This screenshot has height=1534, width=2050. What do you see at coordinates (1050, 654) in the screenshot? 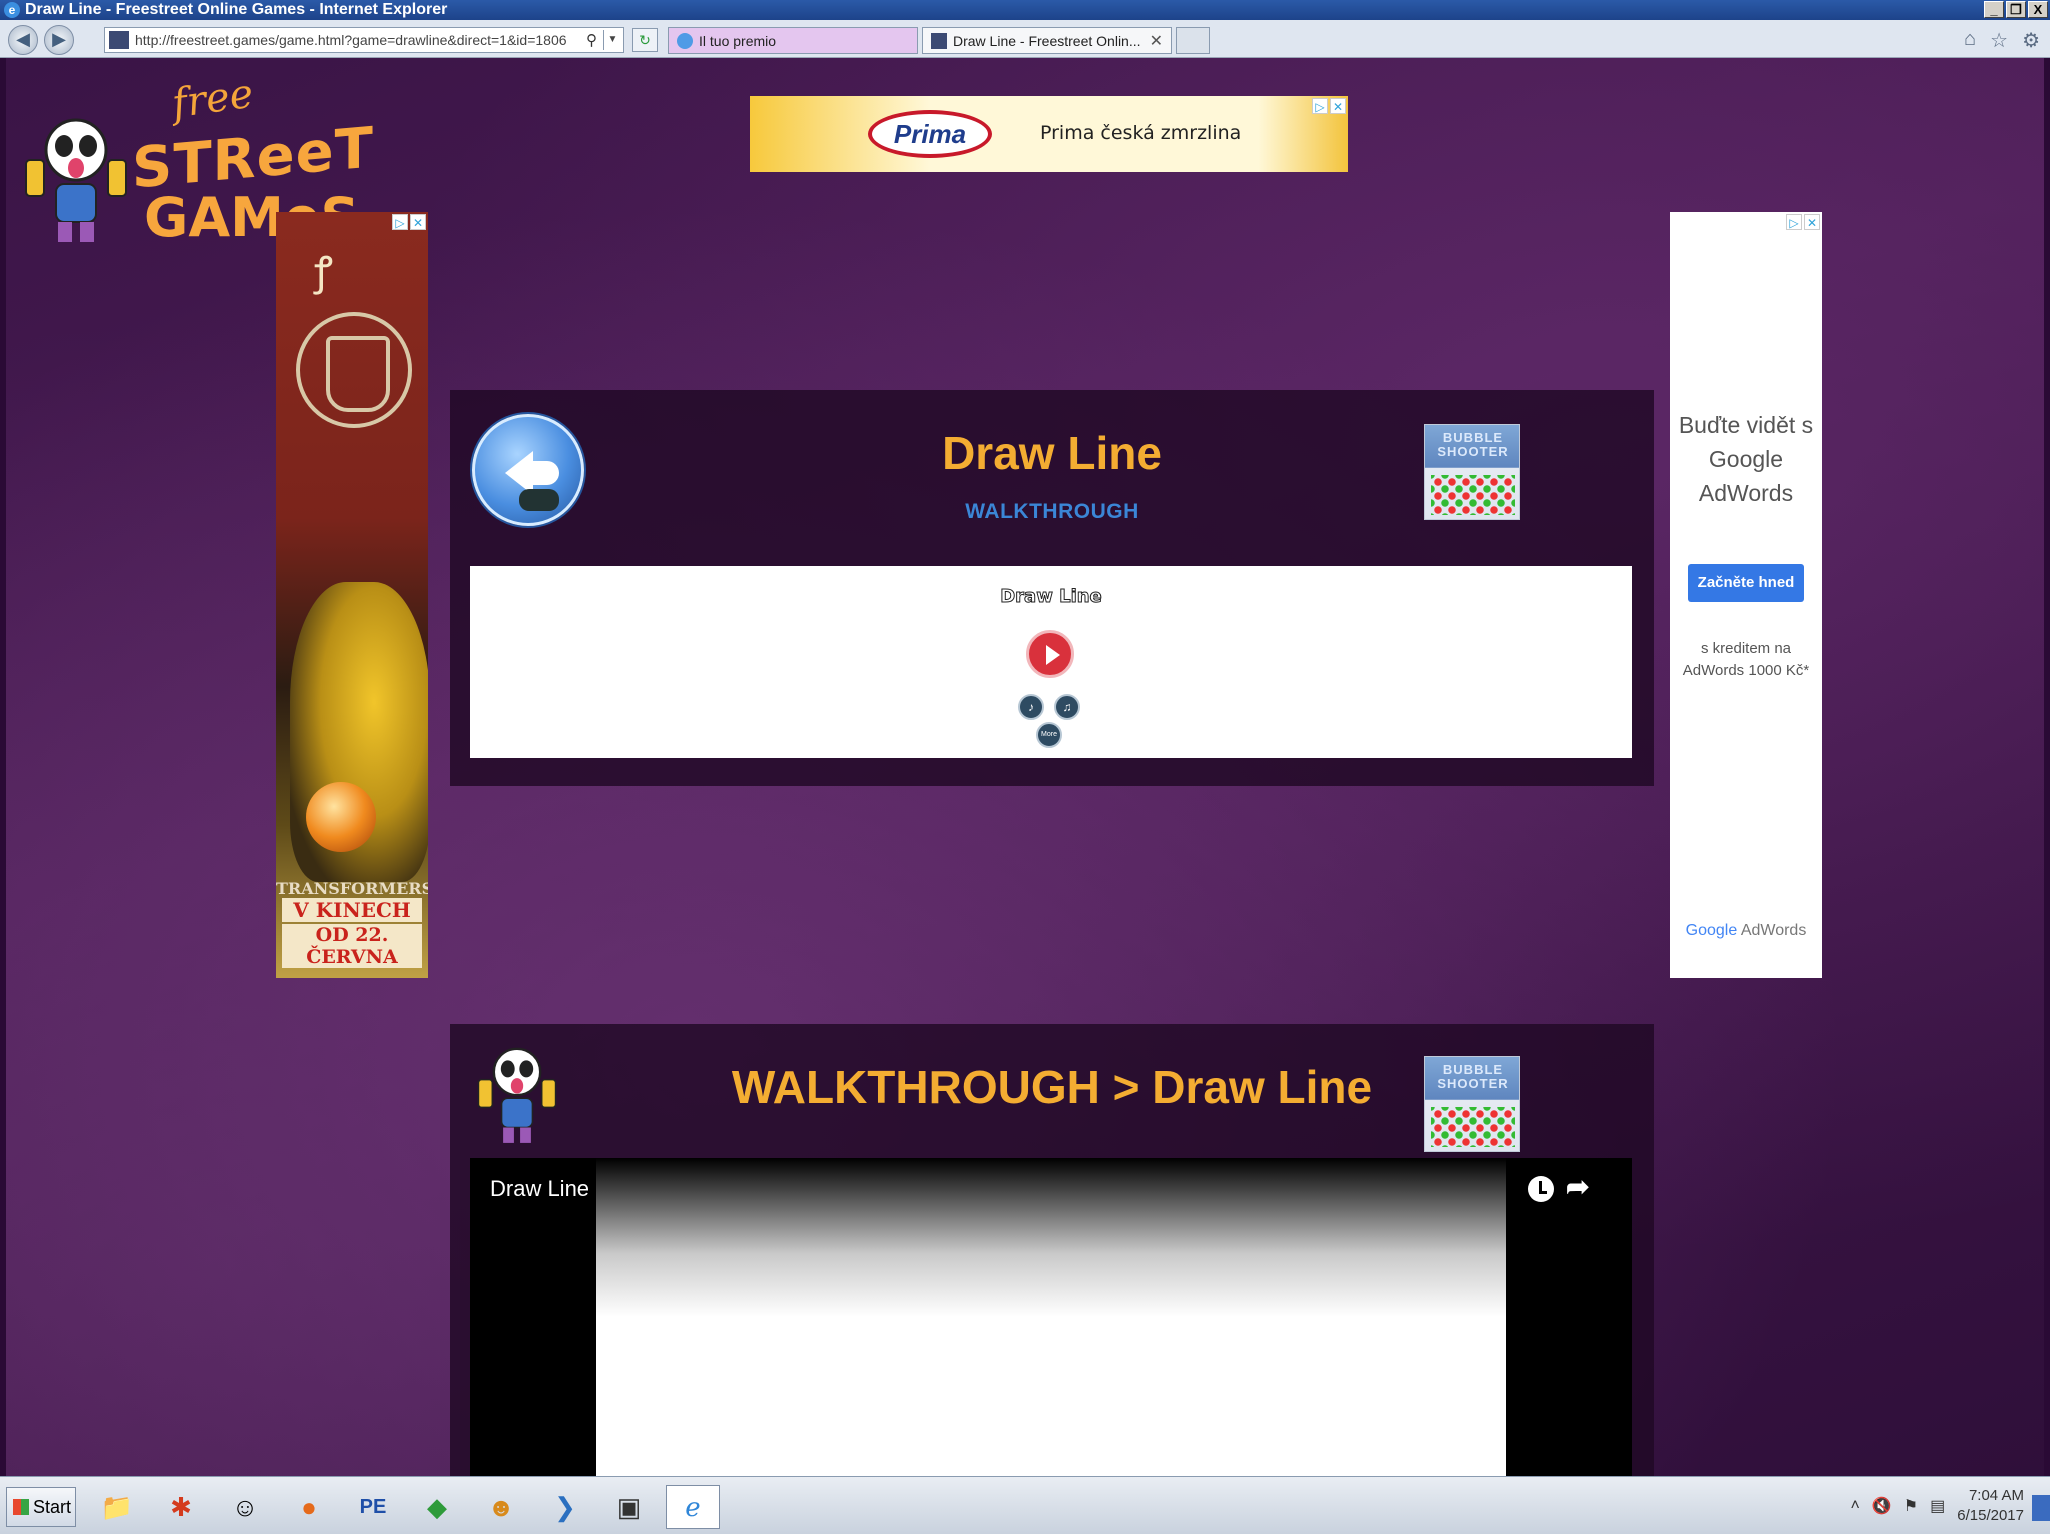
I see `play-button` at bounding box center [1050, 654].